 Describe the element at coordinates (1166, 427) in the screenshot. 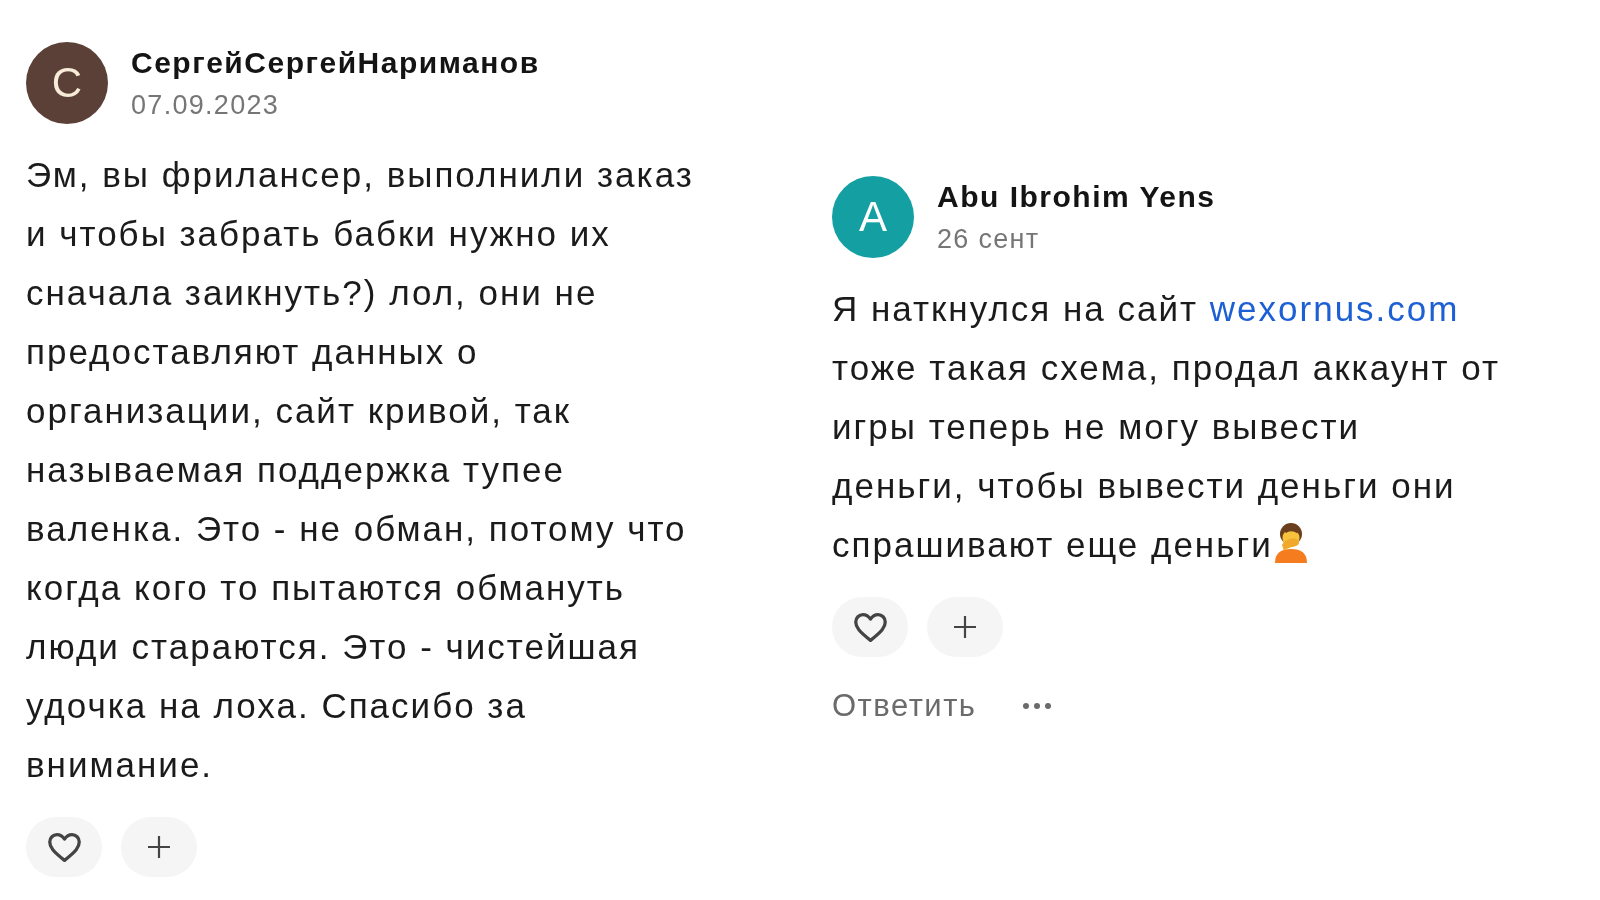

I see `comment-text: Я наткнулся на сайт wexornus.com тоже такая схема, продал аккаунт от игры теперь не могу вывести деньги, чтобы вывести деньги они спрашивают еще деньги` at that location.